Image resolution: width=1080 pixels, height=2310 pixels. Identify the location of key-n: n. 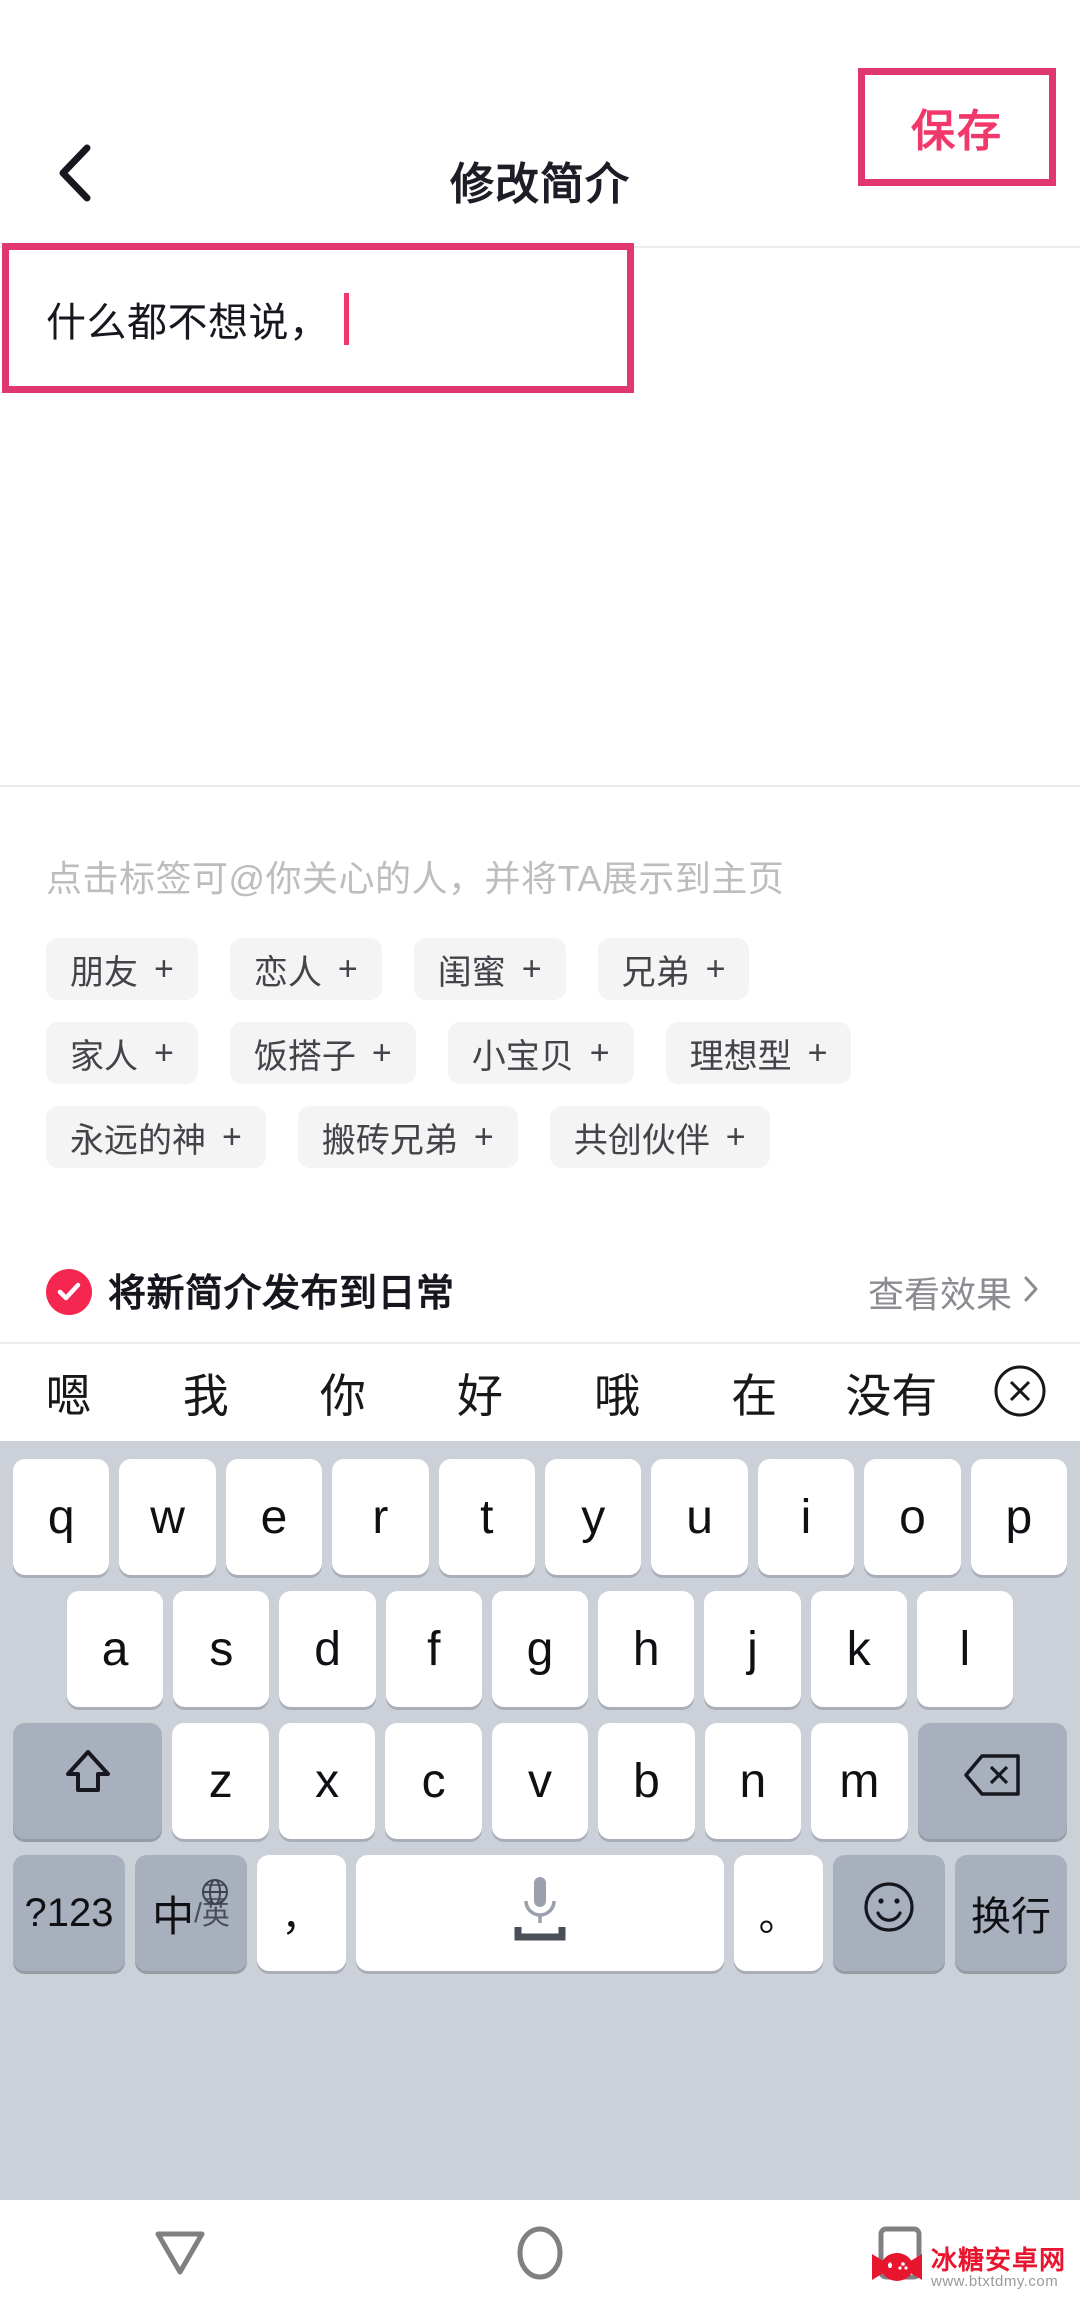
(753, 1781).